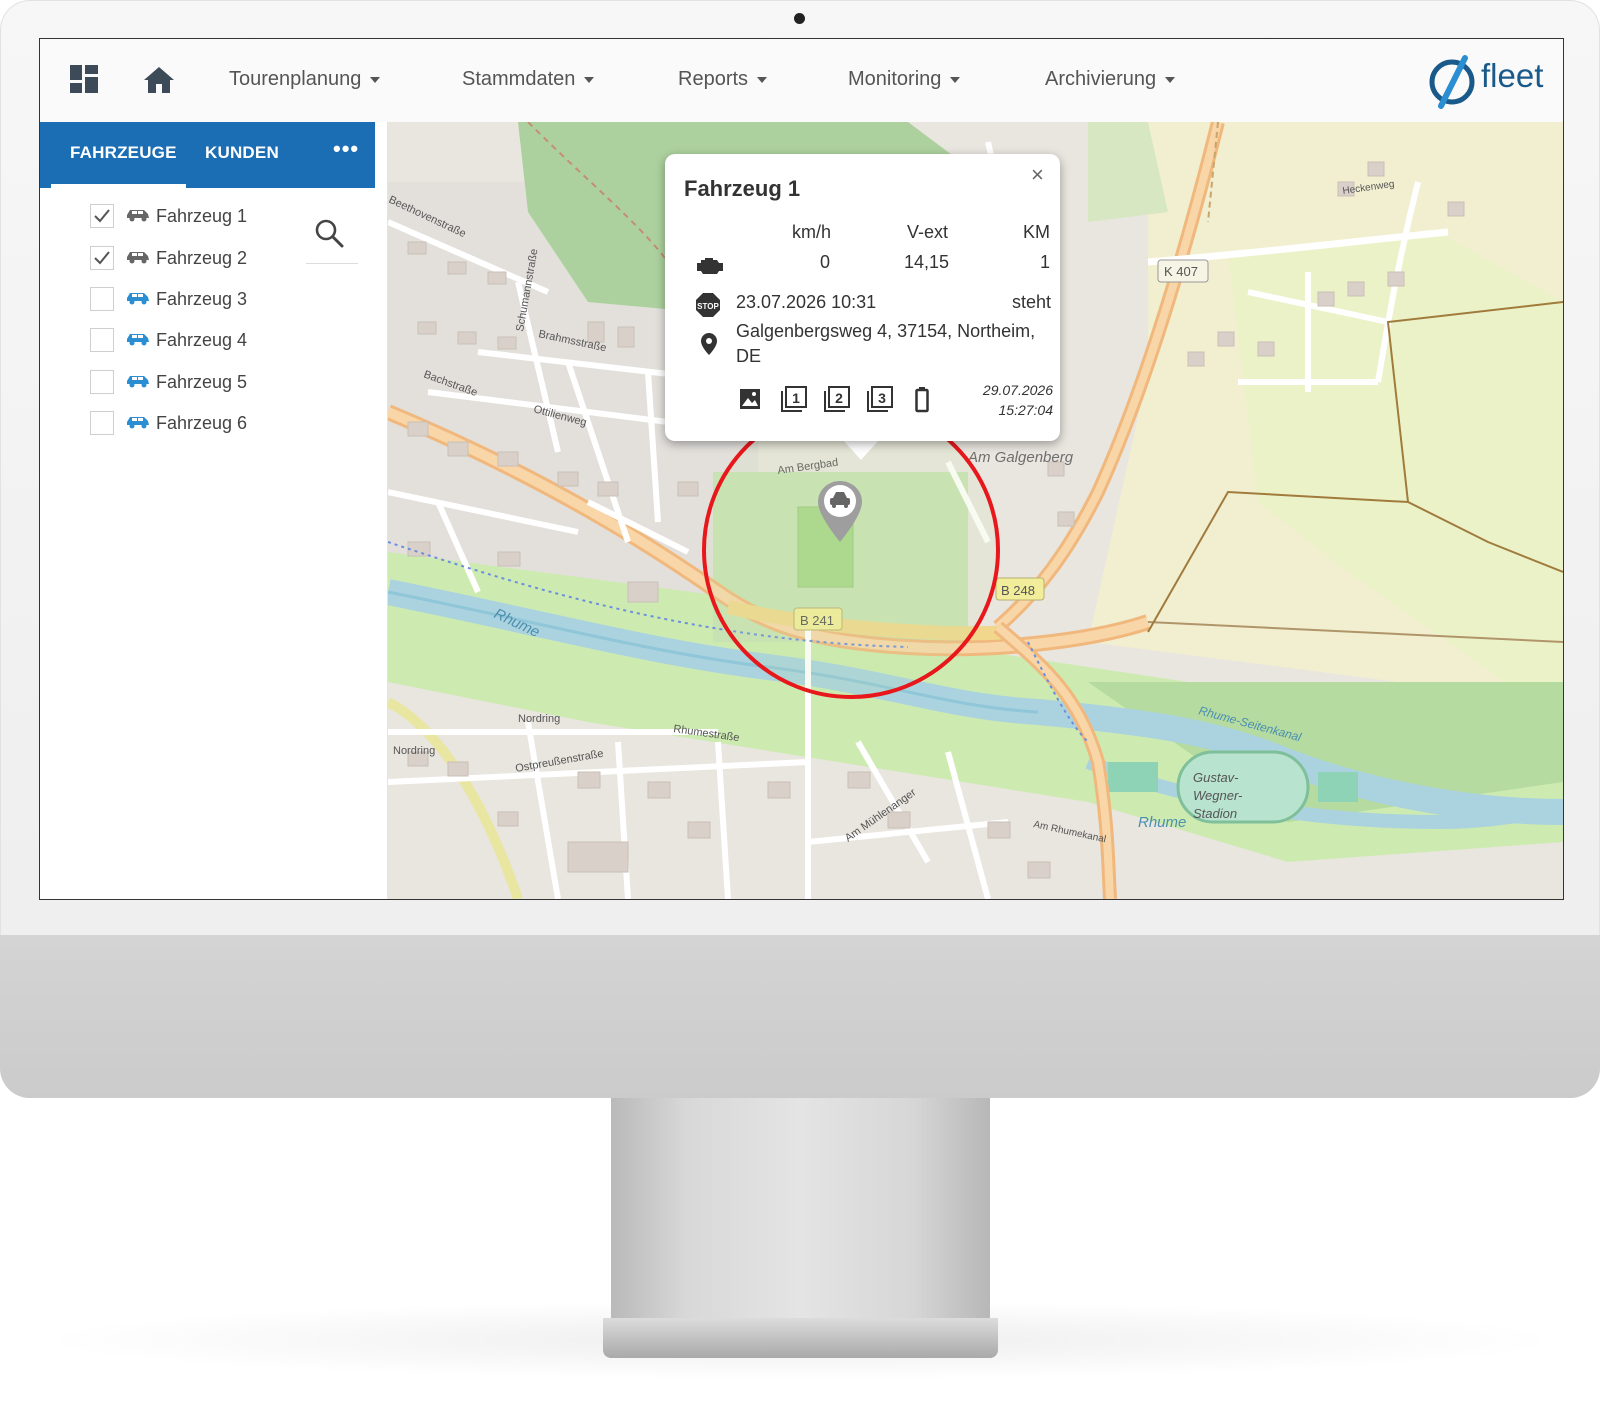 This screenshot has width=1600, height=1413. I want to click on fleet-logo-icon, so click(1452, 82).